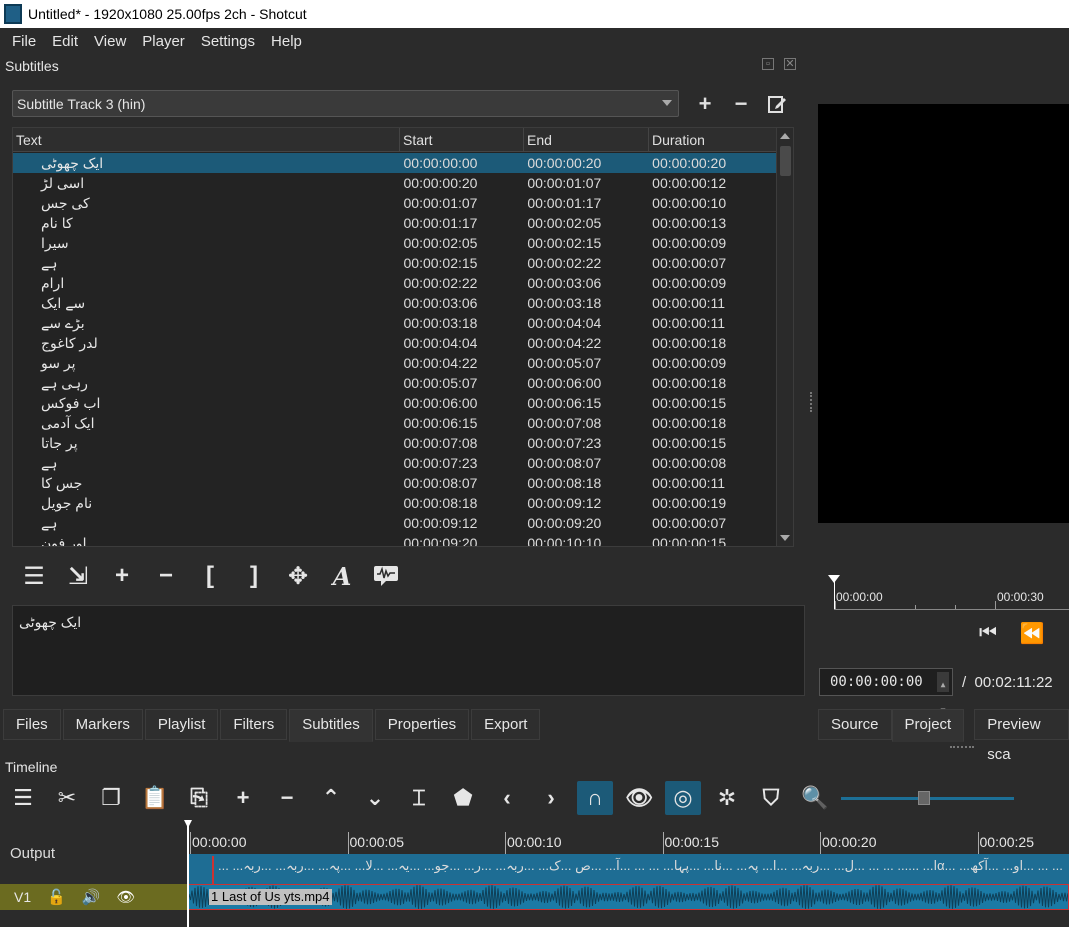  What do you see at coordinates (342, 576) in the screenshot?
I see `burn-in-text-icon: A` at bounding box center [342, 576].